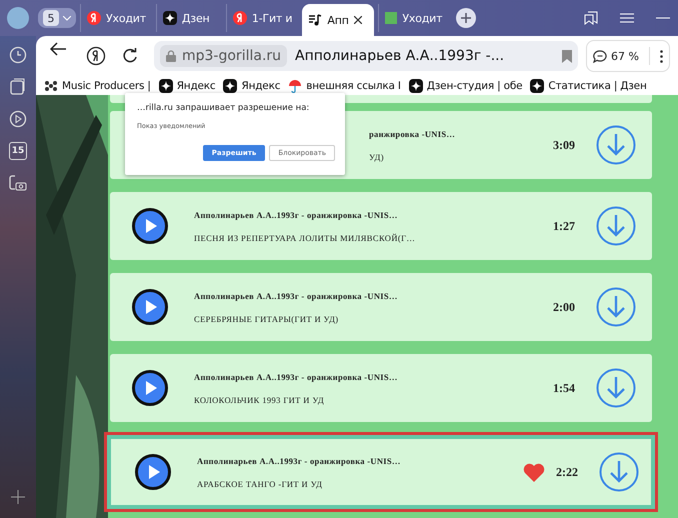 The width and height of the screenshot is (678, 518). I want to click on bookmark-item: Статистика | Дзен, so click(588, 85).